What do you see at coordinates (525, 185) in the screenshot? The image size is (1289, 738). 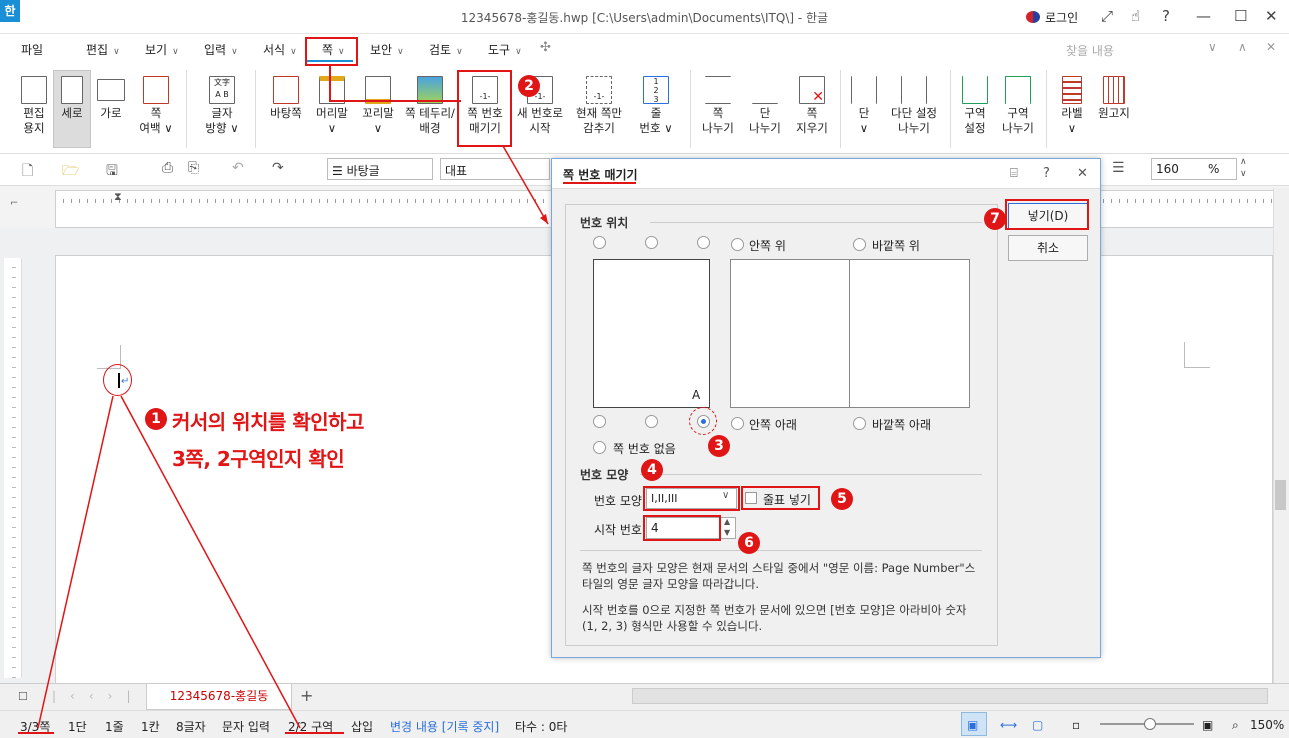 I see `callout-arrow` at bounding box center [525, 185].